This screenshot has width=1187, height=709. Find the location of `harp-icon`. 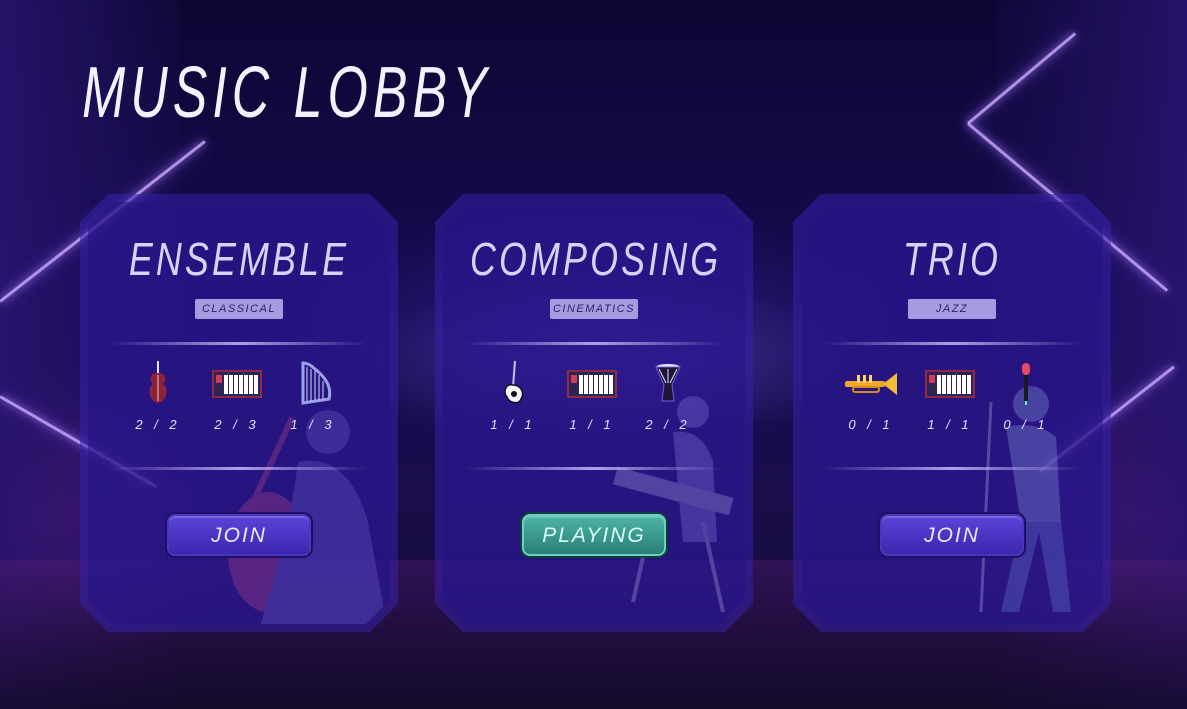

harp-icon is located at coordinates (316, 383).